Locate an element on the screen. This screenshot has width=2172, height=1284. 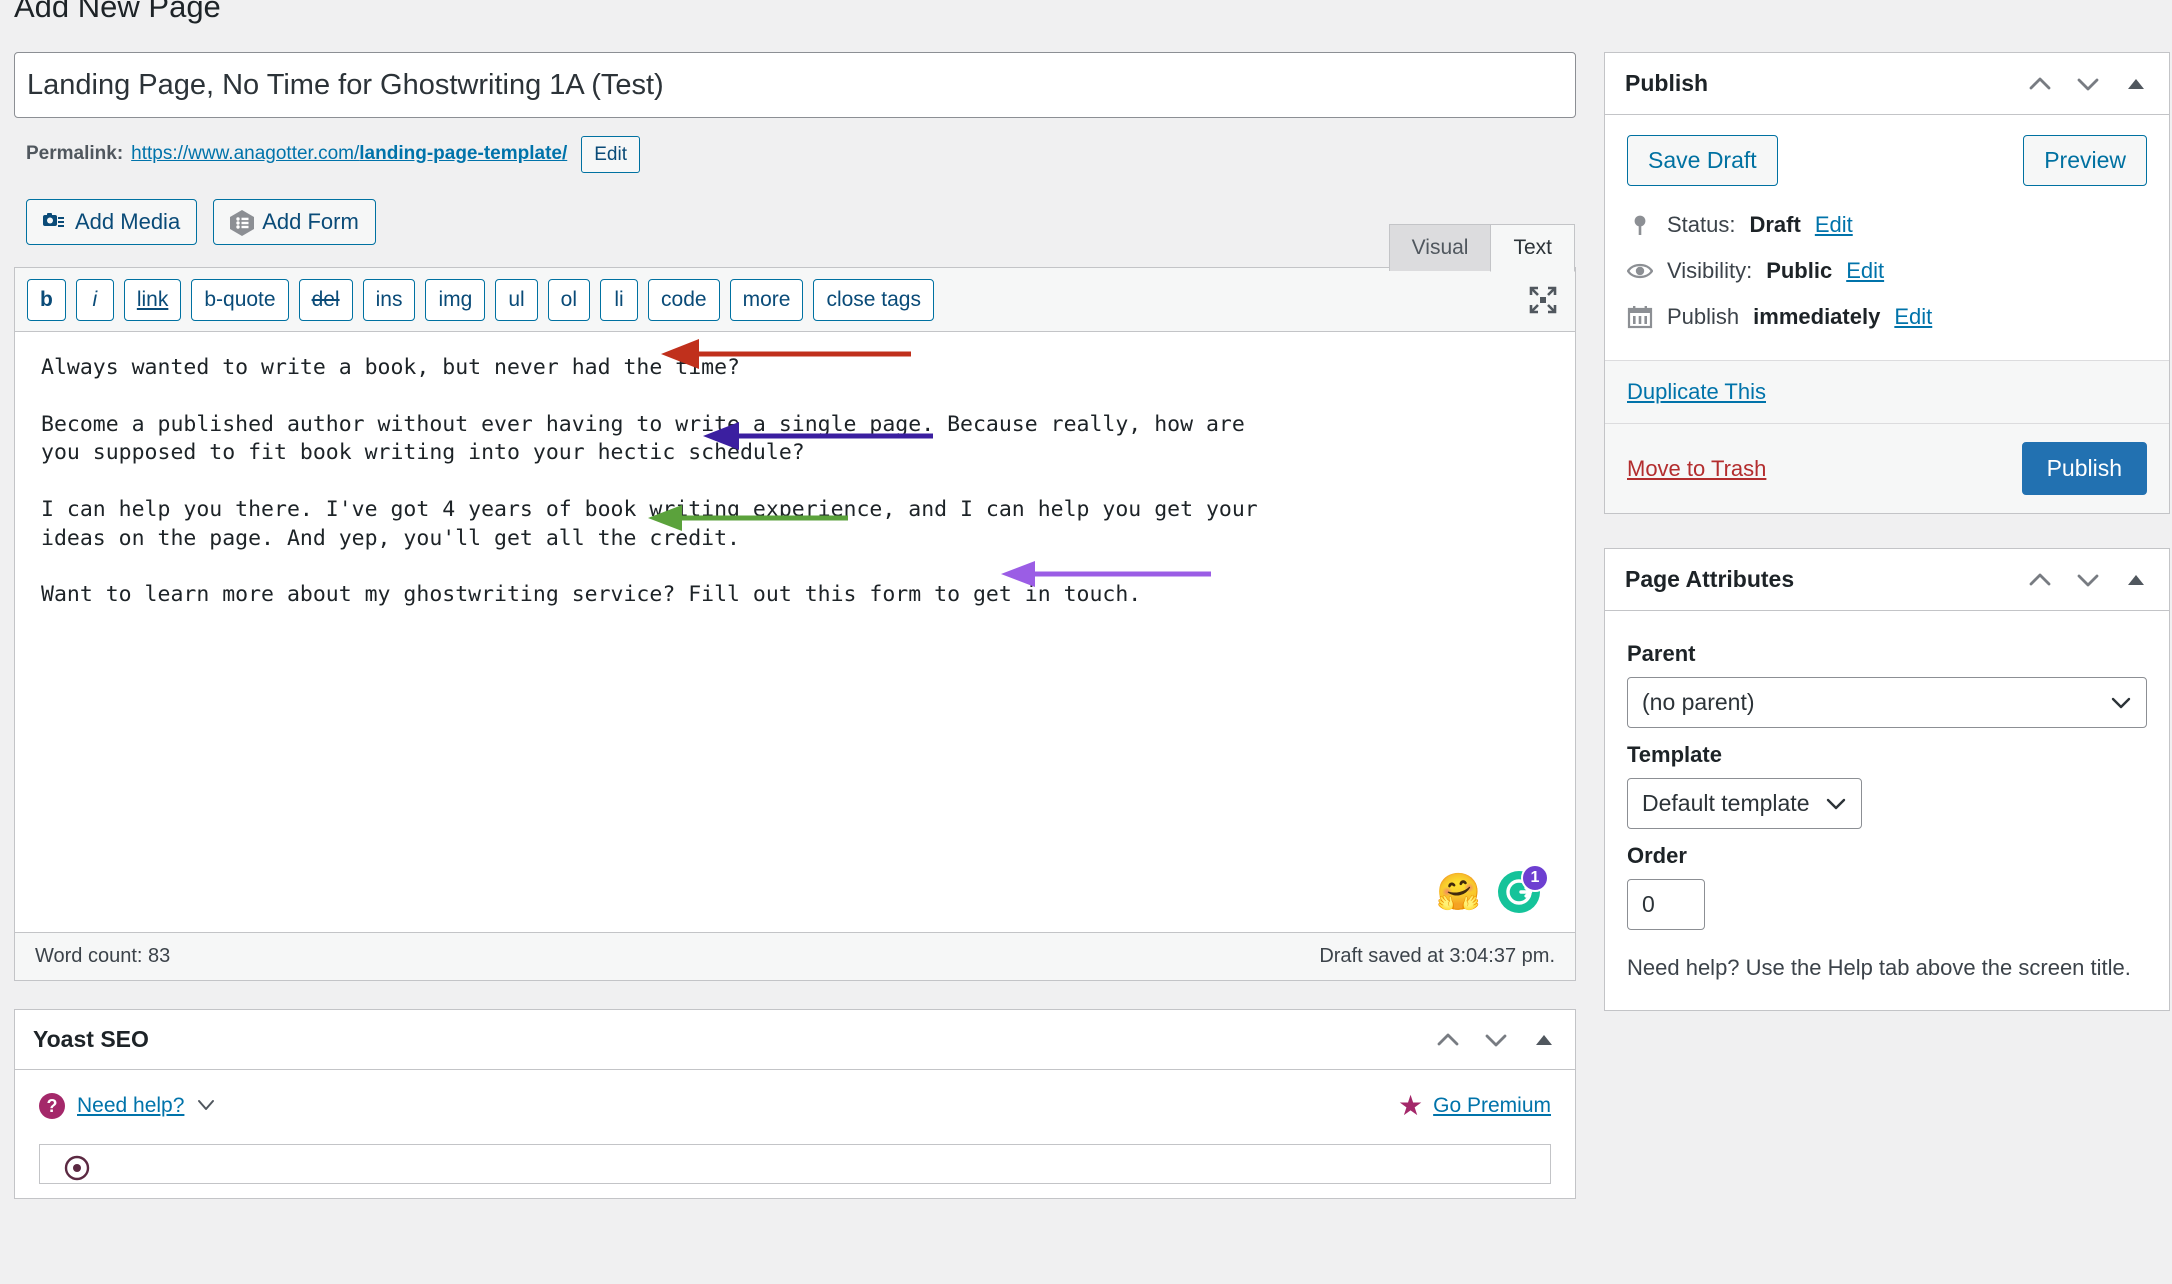
publish-box-controls is located at coordinates (2088, 84).